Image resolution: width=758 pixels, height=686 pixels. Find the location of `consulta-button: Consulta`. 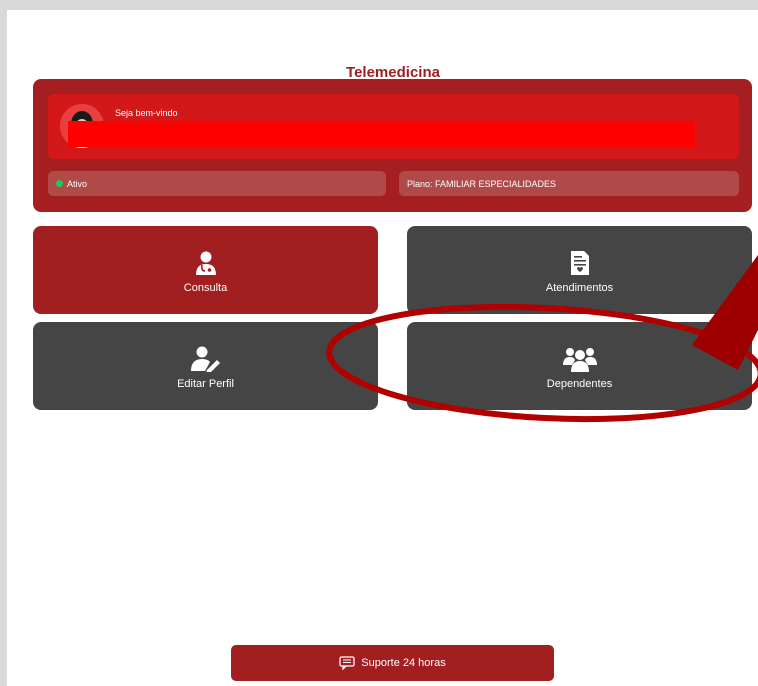

consulta-button: Consulta is located at coordinates (205, 270).